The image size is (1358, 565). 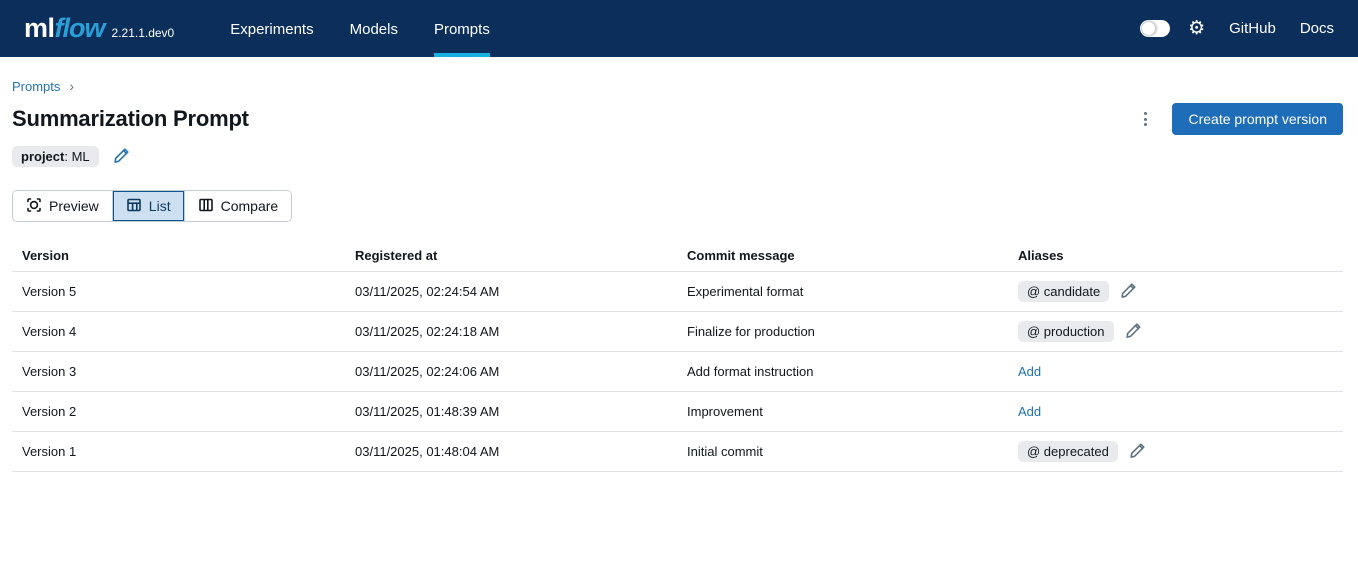 What do you see at coordinates (750, 371) in the screenshot?
I see `cell-commit-message: Add format instruction` at bounding box center [750, 371].